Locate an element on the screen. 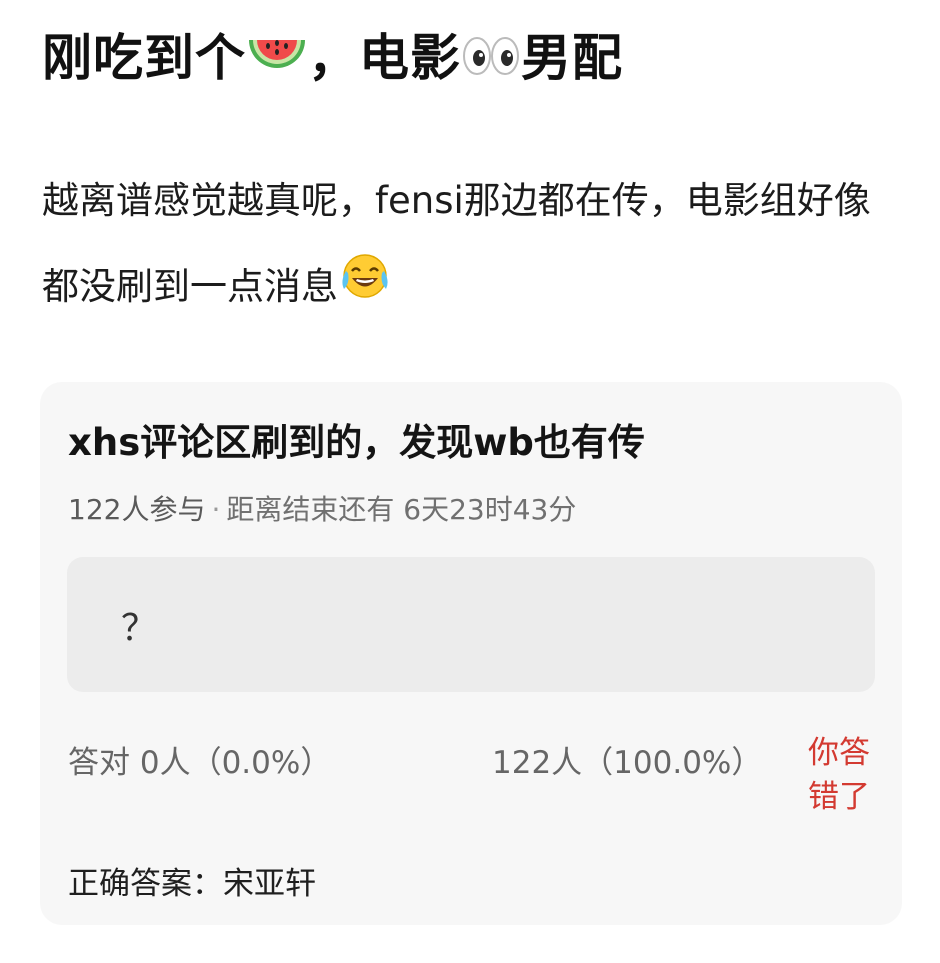 This screenshot has height=963, width=940. poll-countdown: 距离结束还有 6天23时43分 is located at coordinates (401, 509).